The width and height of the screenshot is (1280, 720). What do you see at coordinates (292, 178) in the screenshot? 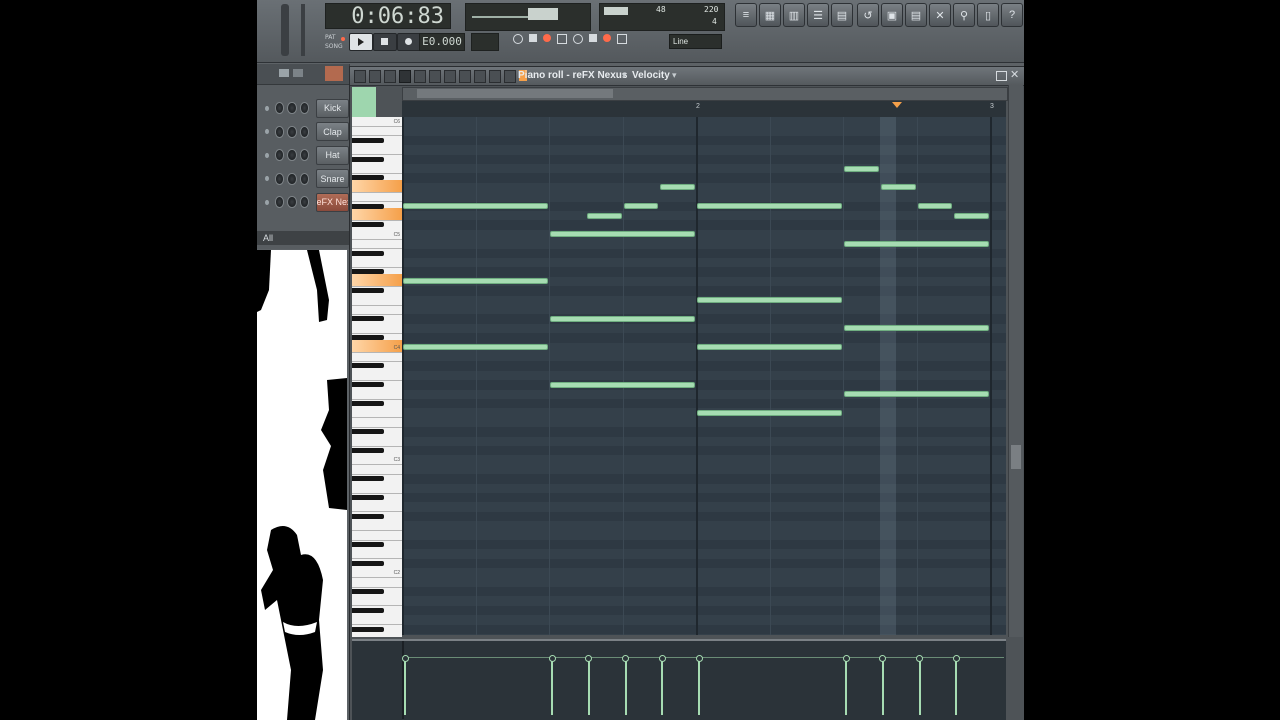
I see `volume-knob` at bounding box center [292, 178].